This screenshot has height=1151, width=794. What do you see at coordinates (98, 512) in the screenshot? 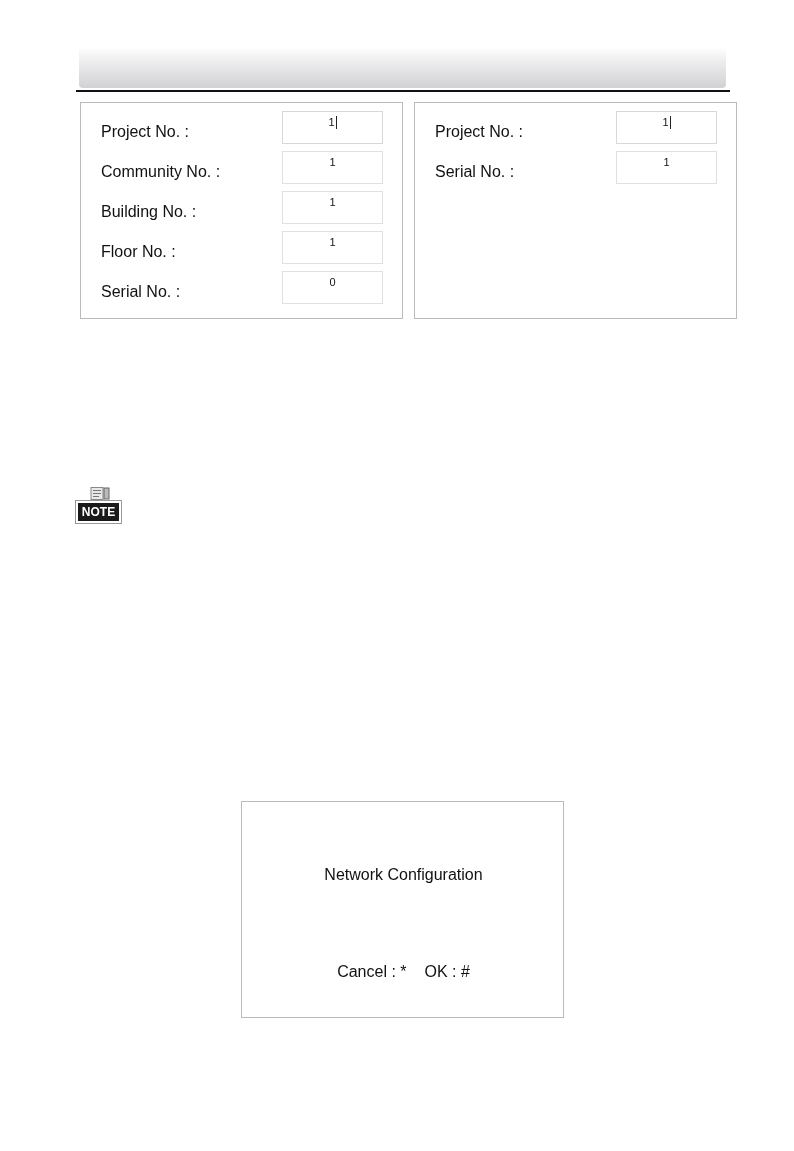
I see `note-label: NOTE` at bounding box center [98, 512].